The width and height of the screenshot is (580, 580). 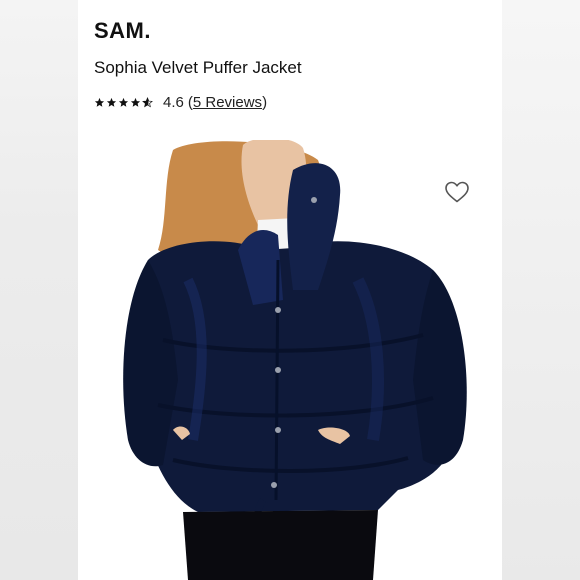 I want to click on rating-value: 4.6, so click(x=173, y=102).